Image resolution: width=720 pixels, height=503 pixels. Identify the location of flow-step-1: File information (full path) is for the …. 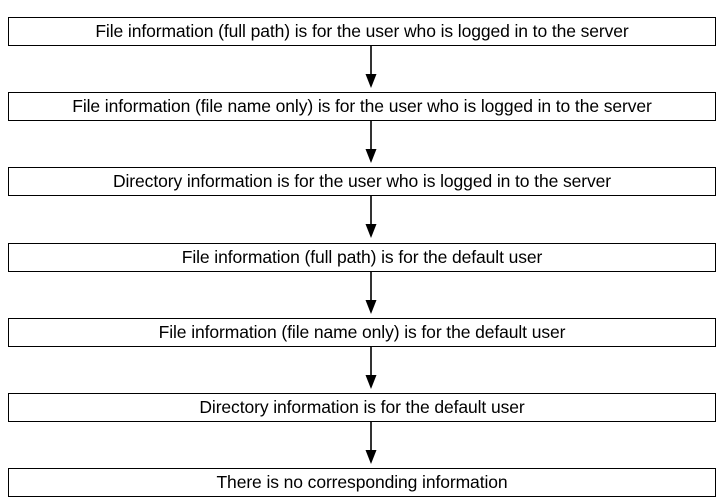
(362, 31).